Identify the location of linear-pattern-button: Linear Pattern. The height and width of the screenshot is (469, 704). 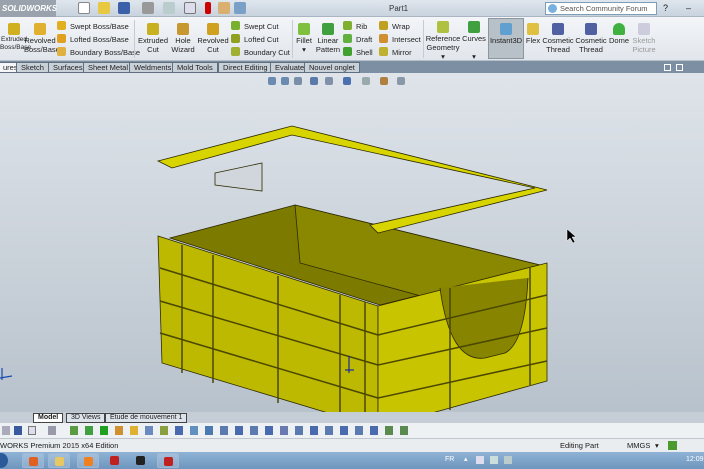
(328, 38).